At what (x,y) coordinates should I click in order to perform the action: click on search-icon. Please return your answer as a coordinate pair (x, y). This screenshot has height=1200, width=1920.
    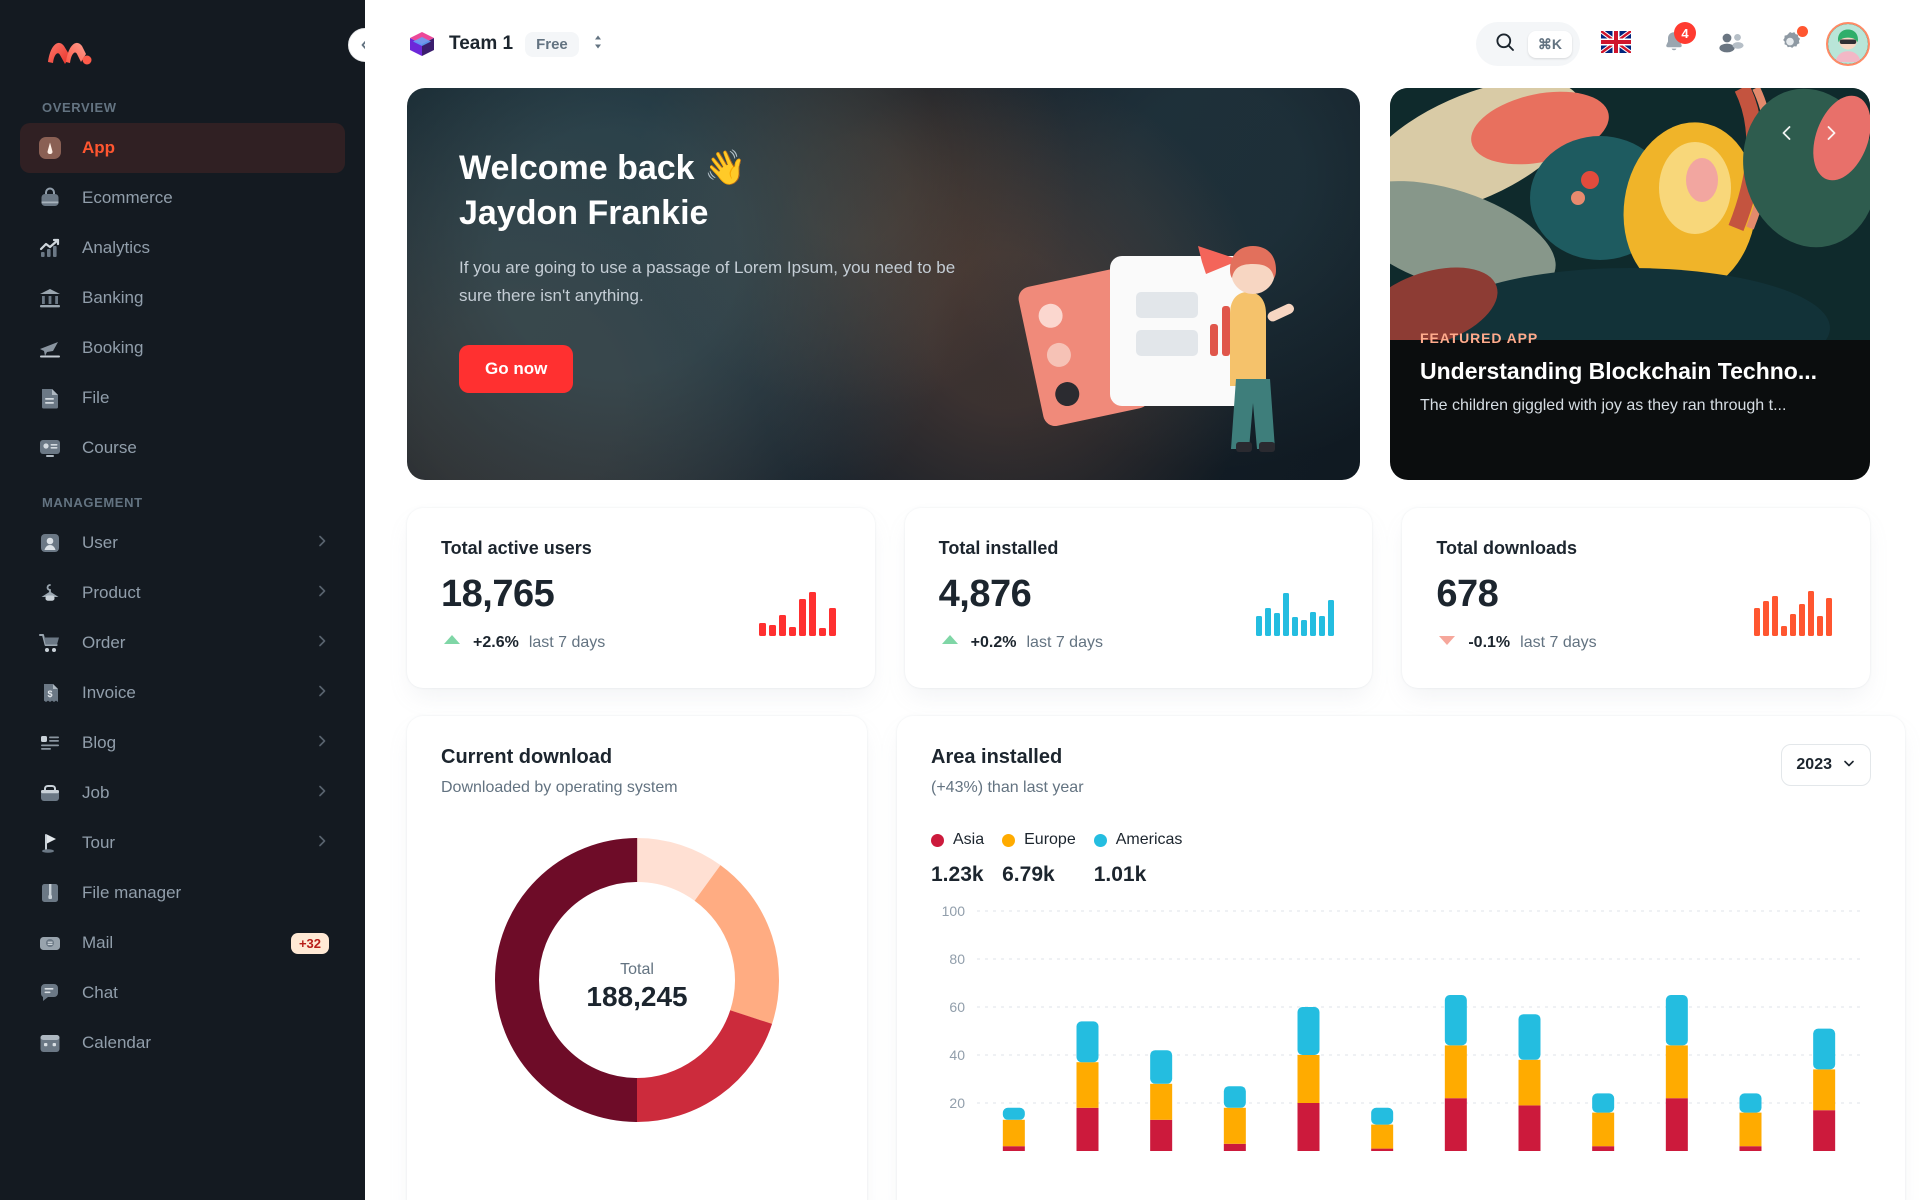
    Looking at the image, I should click on (1505, 44).